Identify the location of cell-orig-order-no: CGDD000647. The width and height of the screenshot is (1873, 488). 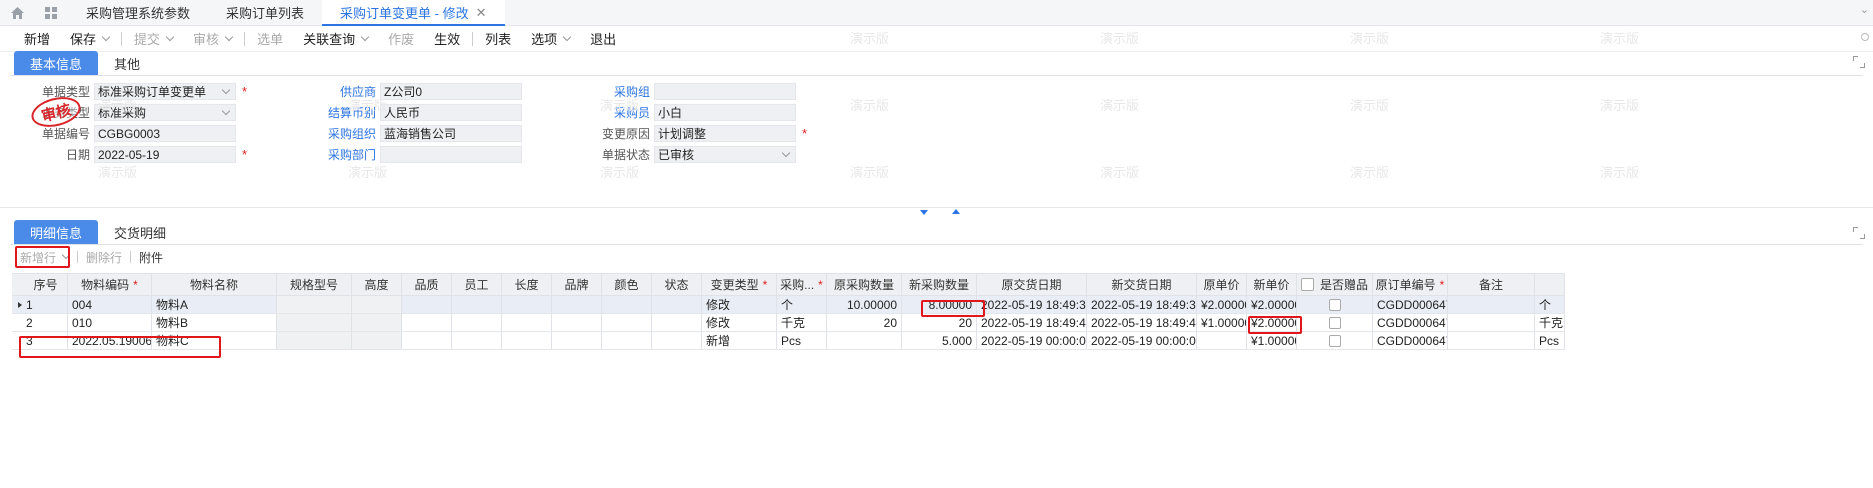
(1410, 322).